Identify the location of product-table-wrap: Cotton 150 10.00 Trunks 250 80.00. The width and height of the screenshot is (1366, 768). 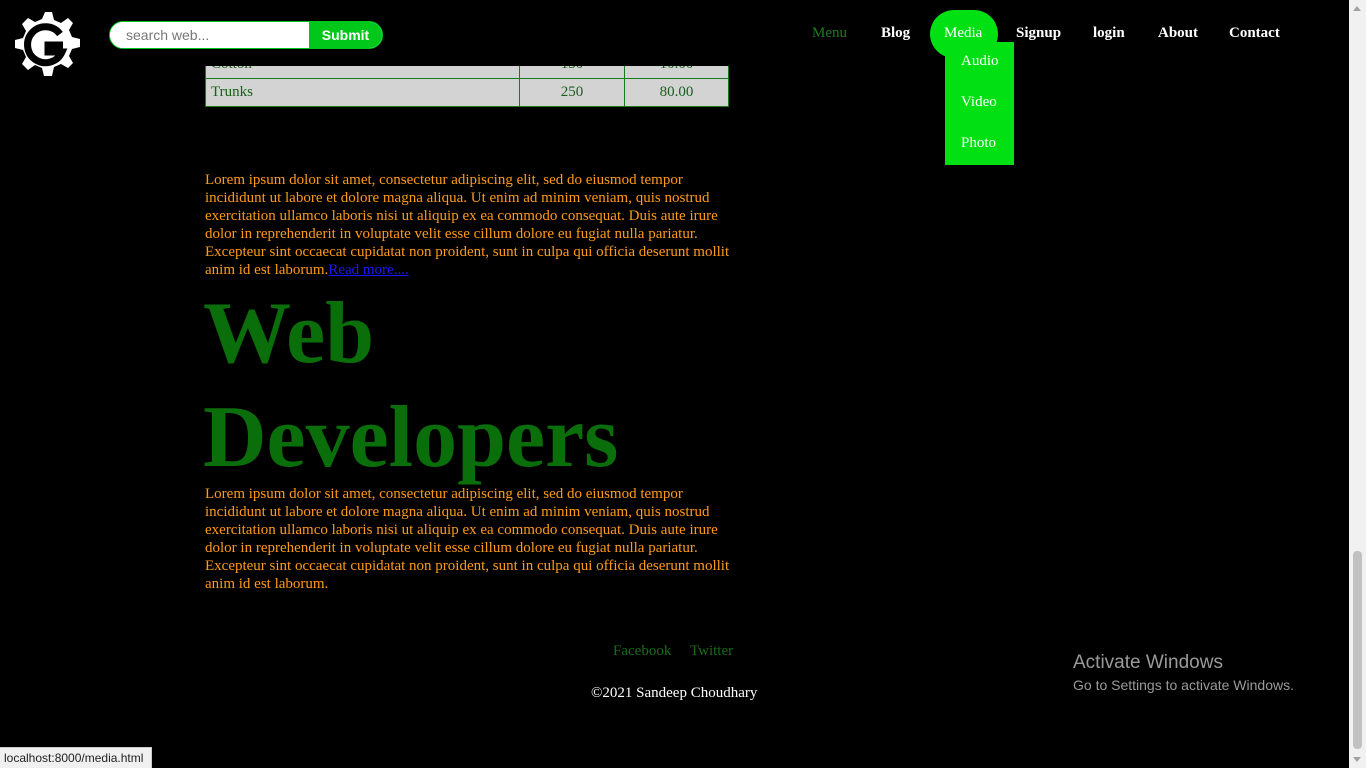
(467, 94).